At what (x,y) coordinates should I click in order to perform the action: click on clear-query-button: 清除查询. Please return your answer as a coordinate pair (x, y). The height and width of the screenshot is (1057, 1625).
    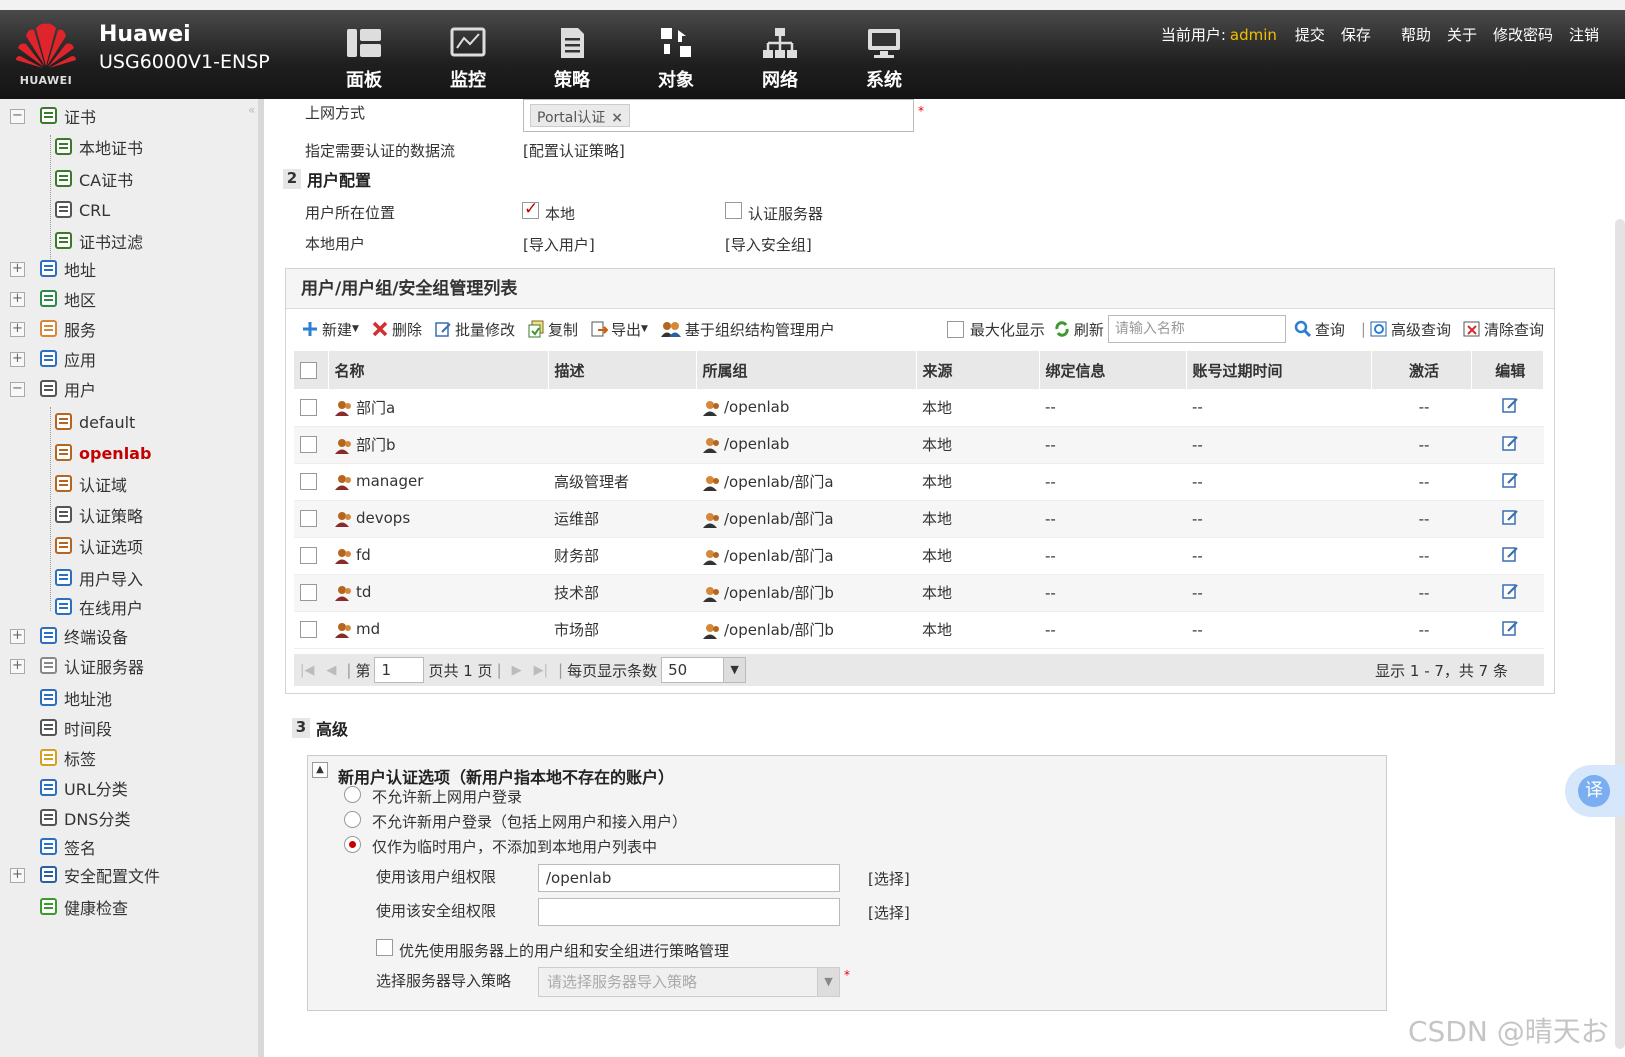
    Looking at the image, I should click on (1503, 329).